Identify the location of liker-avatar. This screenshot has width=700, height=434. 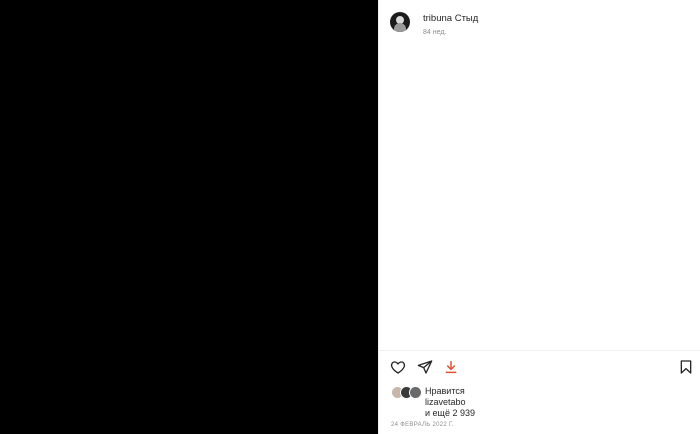
(415, 392).